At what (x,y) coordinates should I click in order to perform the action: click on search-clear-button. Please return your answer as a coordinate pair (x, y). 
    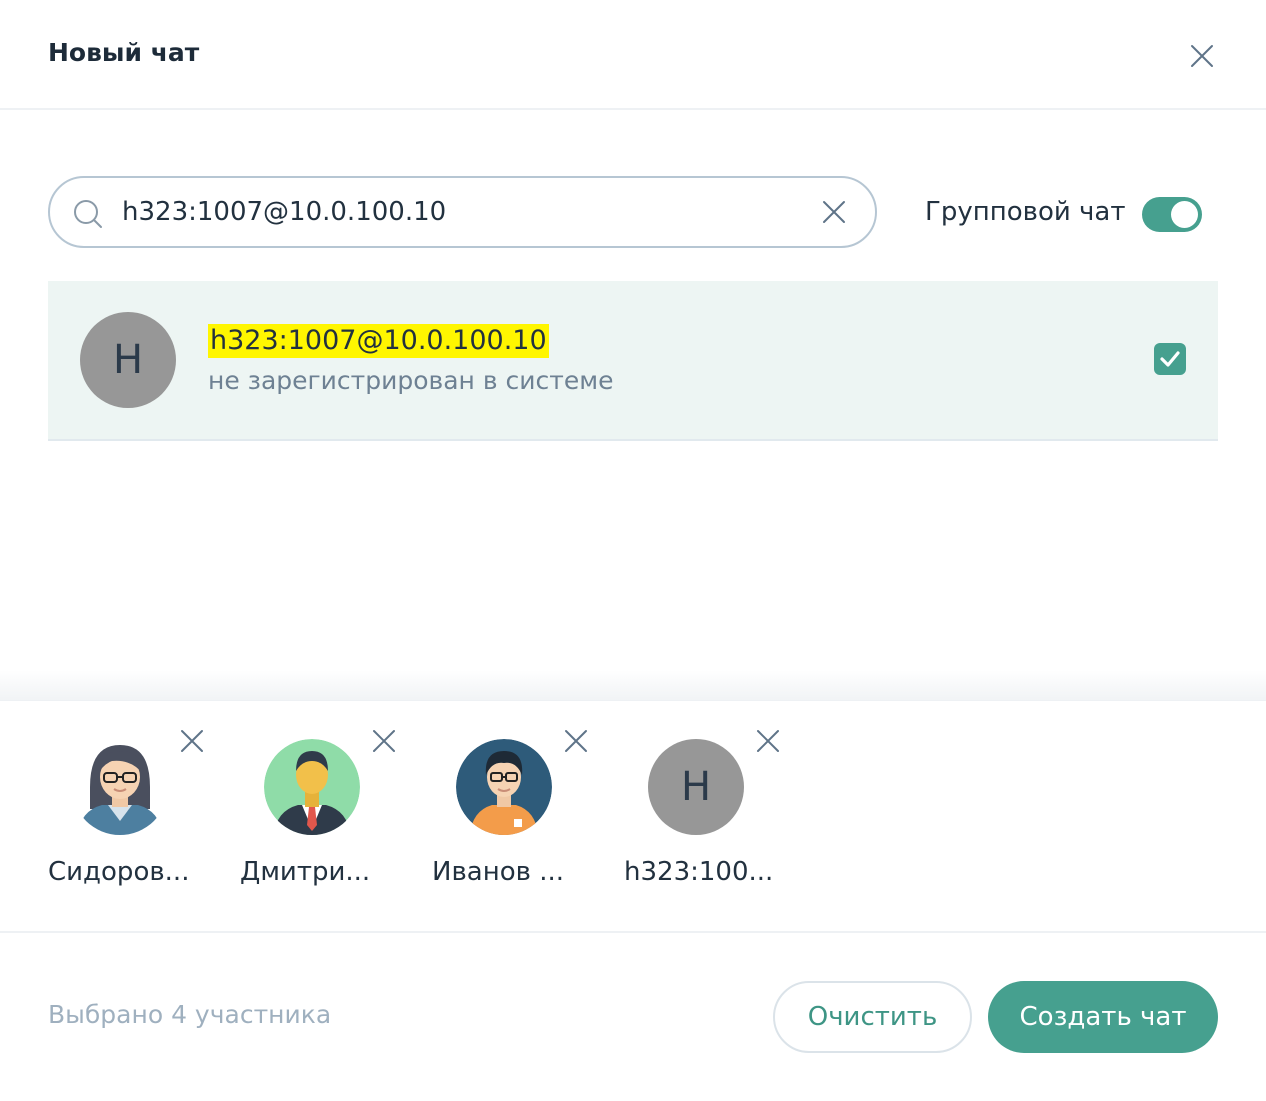
    Looking at the image, I should click on (834, 212).